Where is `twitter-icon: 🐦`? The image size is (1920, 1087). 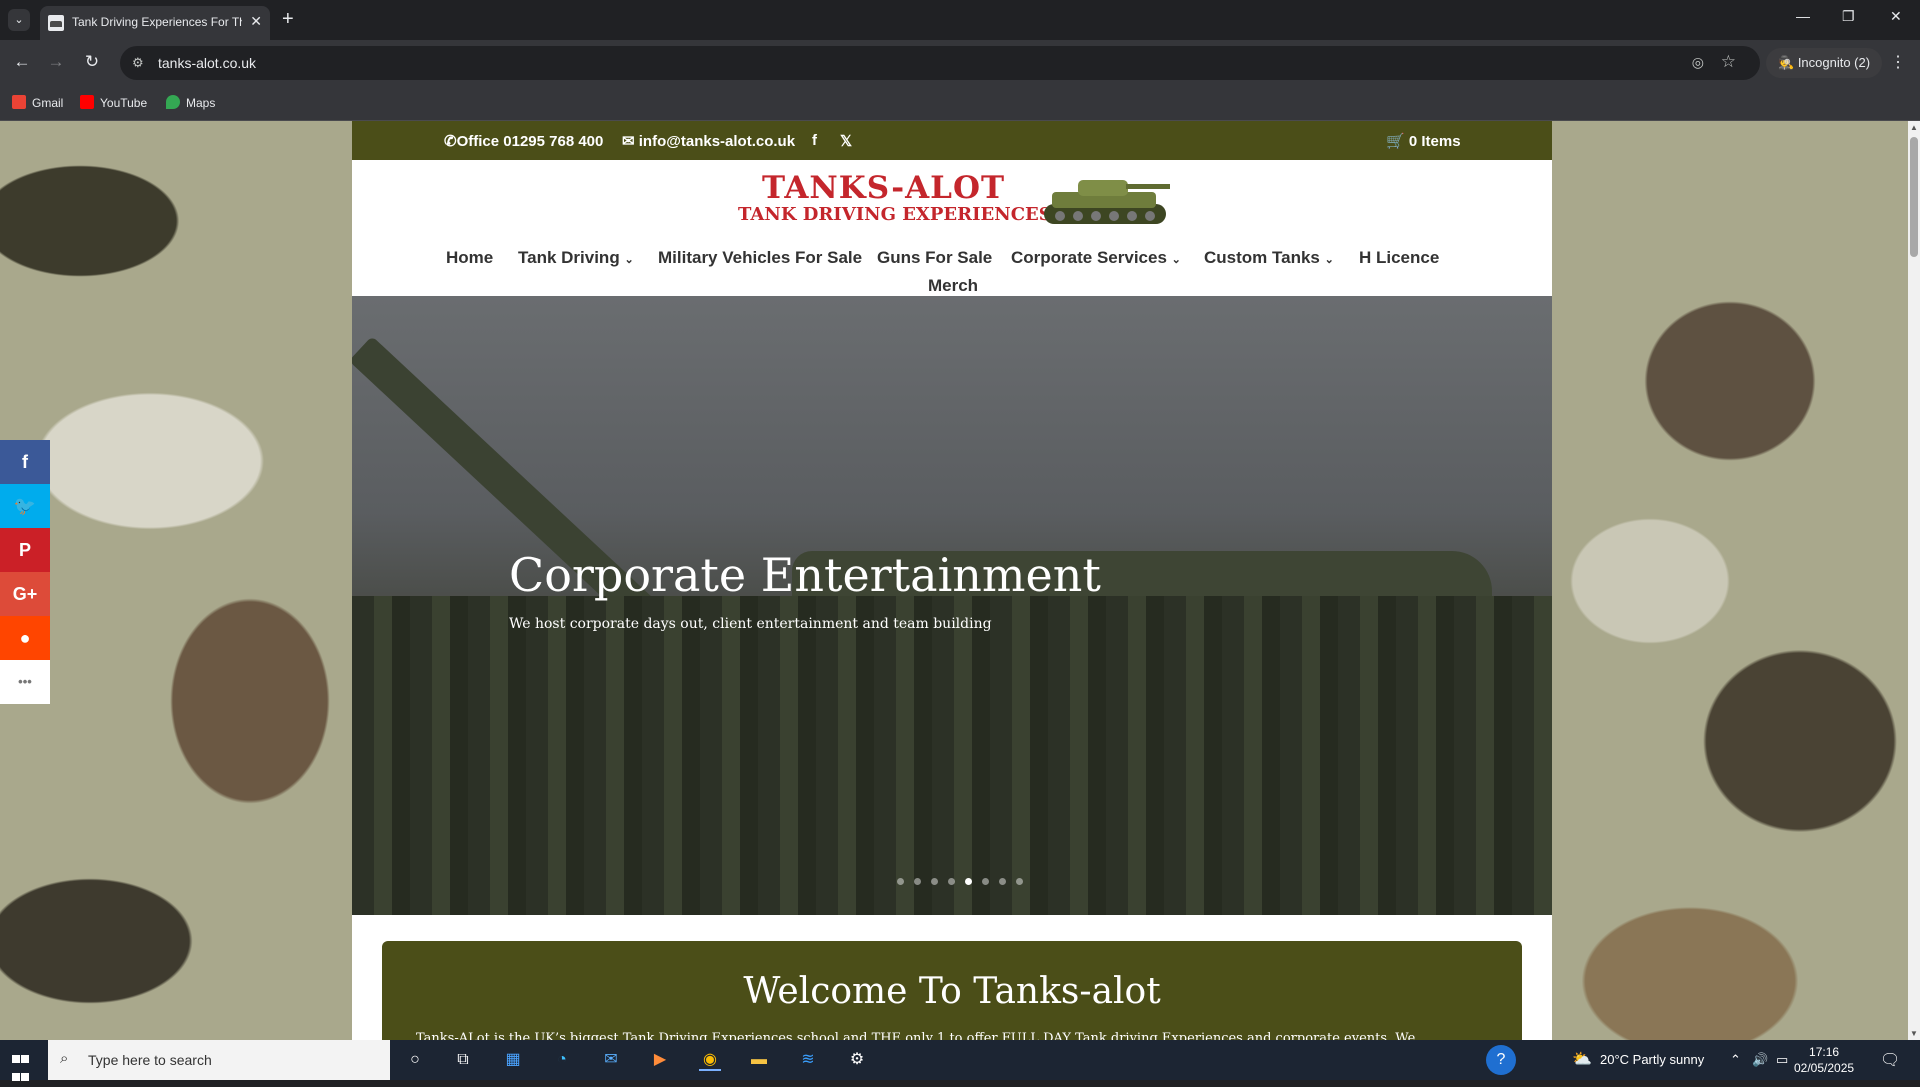
twitter-icon: 🐦 is located at coordinates (25, 506).